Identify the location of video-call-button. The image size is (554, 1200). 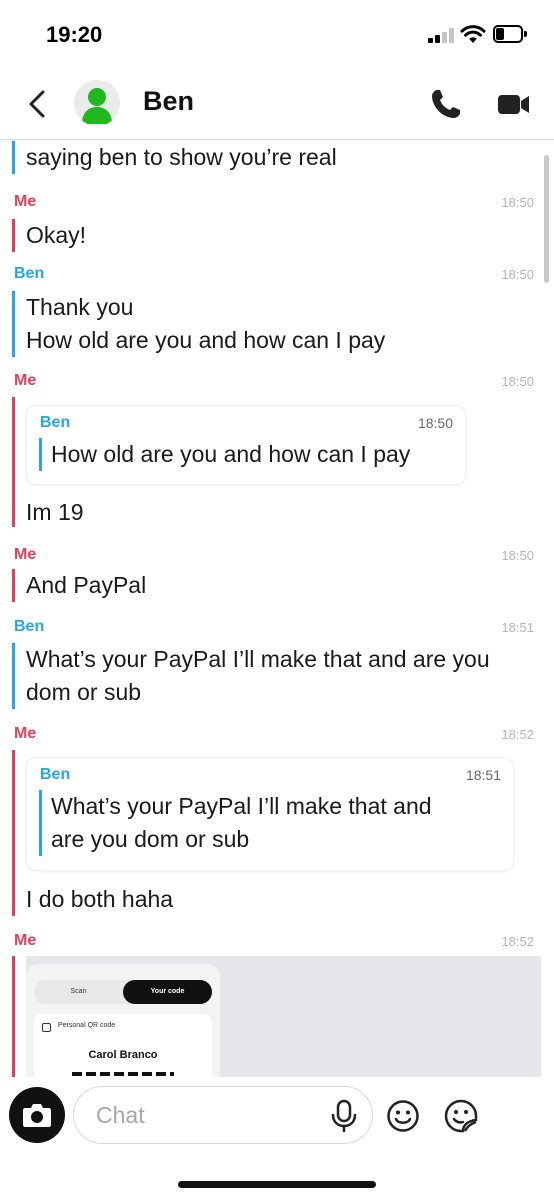
(514, 104).